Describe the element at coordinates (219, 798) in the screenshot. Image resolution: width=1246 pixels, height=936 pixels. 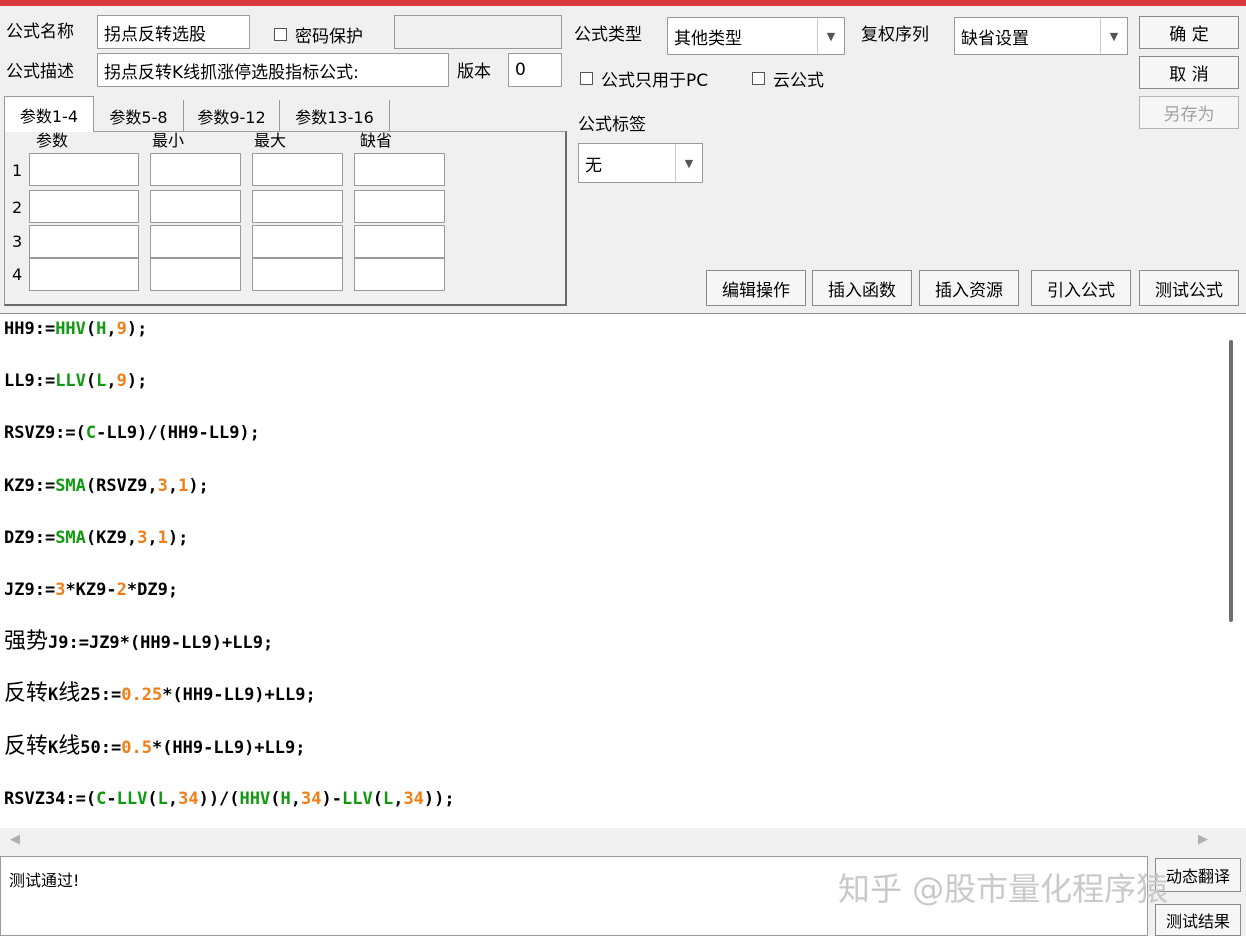
I see `code-token: ))/(` at that location.